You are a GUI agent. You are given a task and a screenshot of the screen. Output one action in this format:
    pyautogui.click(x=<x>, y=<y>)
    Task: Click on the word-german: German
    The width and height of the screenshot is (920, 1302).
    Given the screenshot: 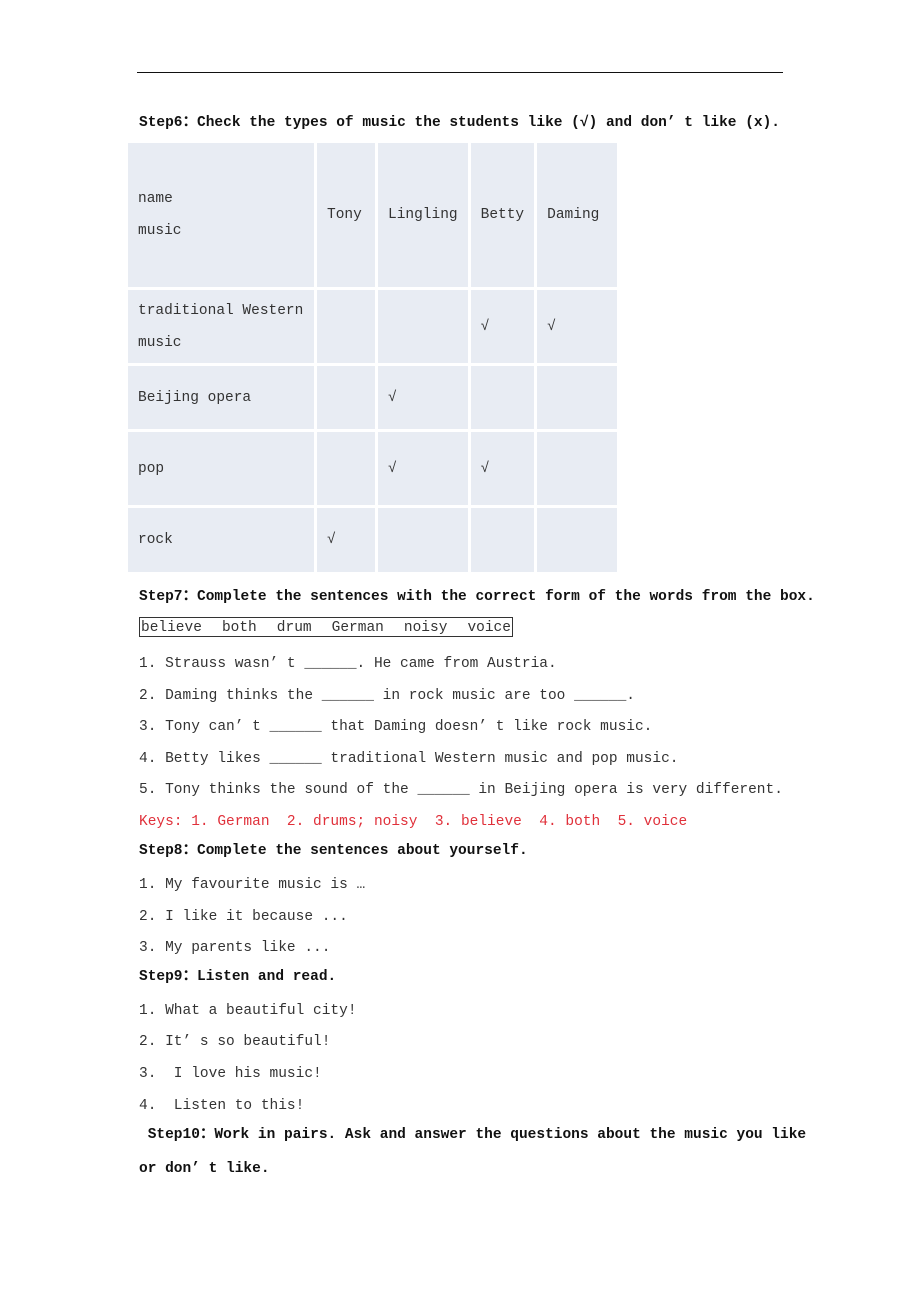 What is the action you would take?
    pyautogui.click(x=357, y=628)
    